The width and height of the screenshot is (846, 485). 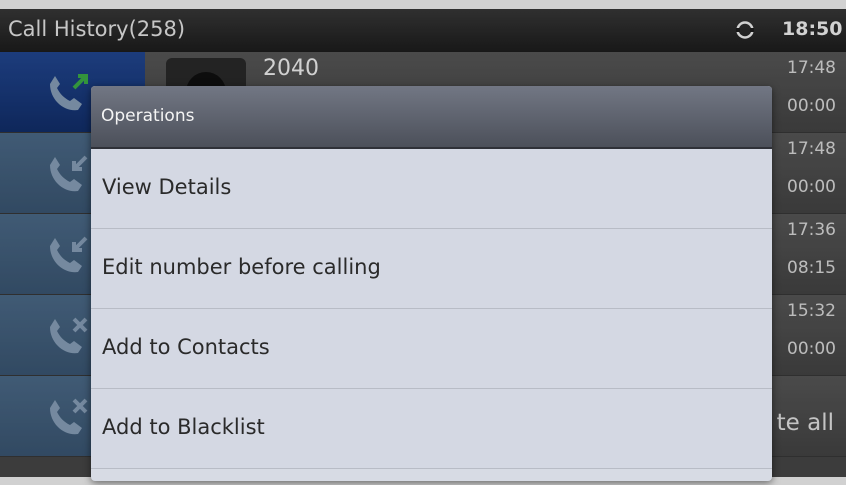 I want to click on menu-item-label: Edit number before calling, so click(x=241, y=267).